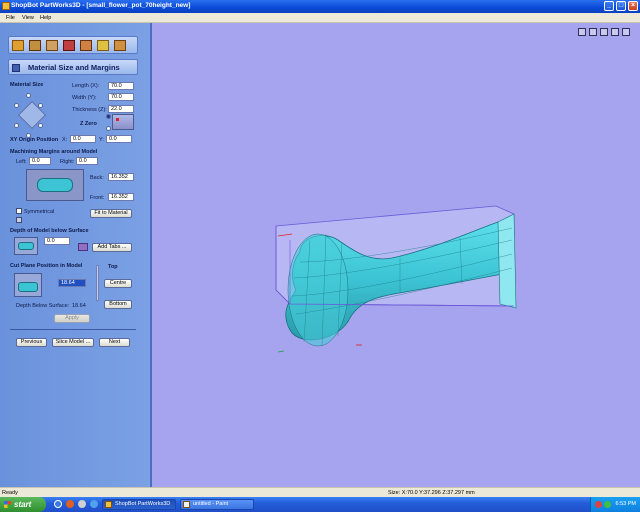 The image size is (640, 512). Describe the element at coordinates (19, 220) in the screenshot. I see `margins-option-checkbox` at that location.